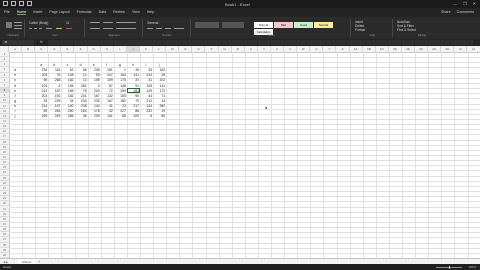 This screenshot has width=480, height=270. What do you see at coordinates (465, 3) in the screenshot?
I see `maximize-button: ❐` at bounding box center [465, 3].